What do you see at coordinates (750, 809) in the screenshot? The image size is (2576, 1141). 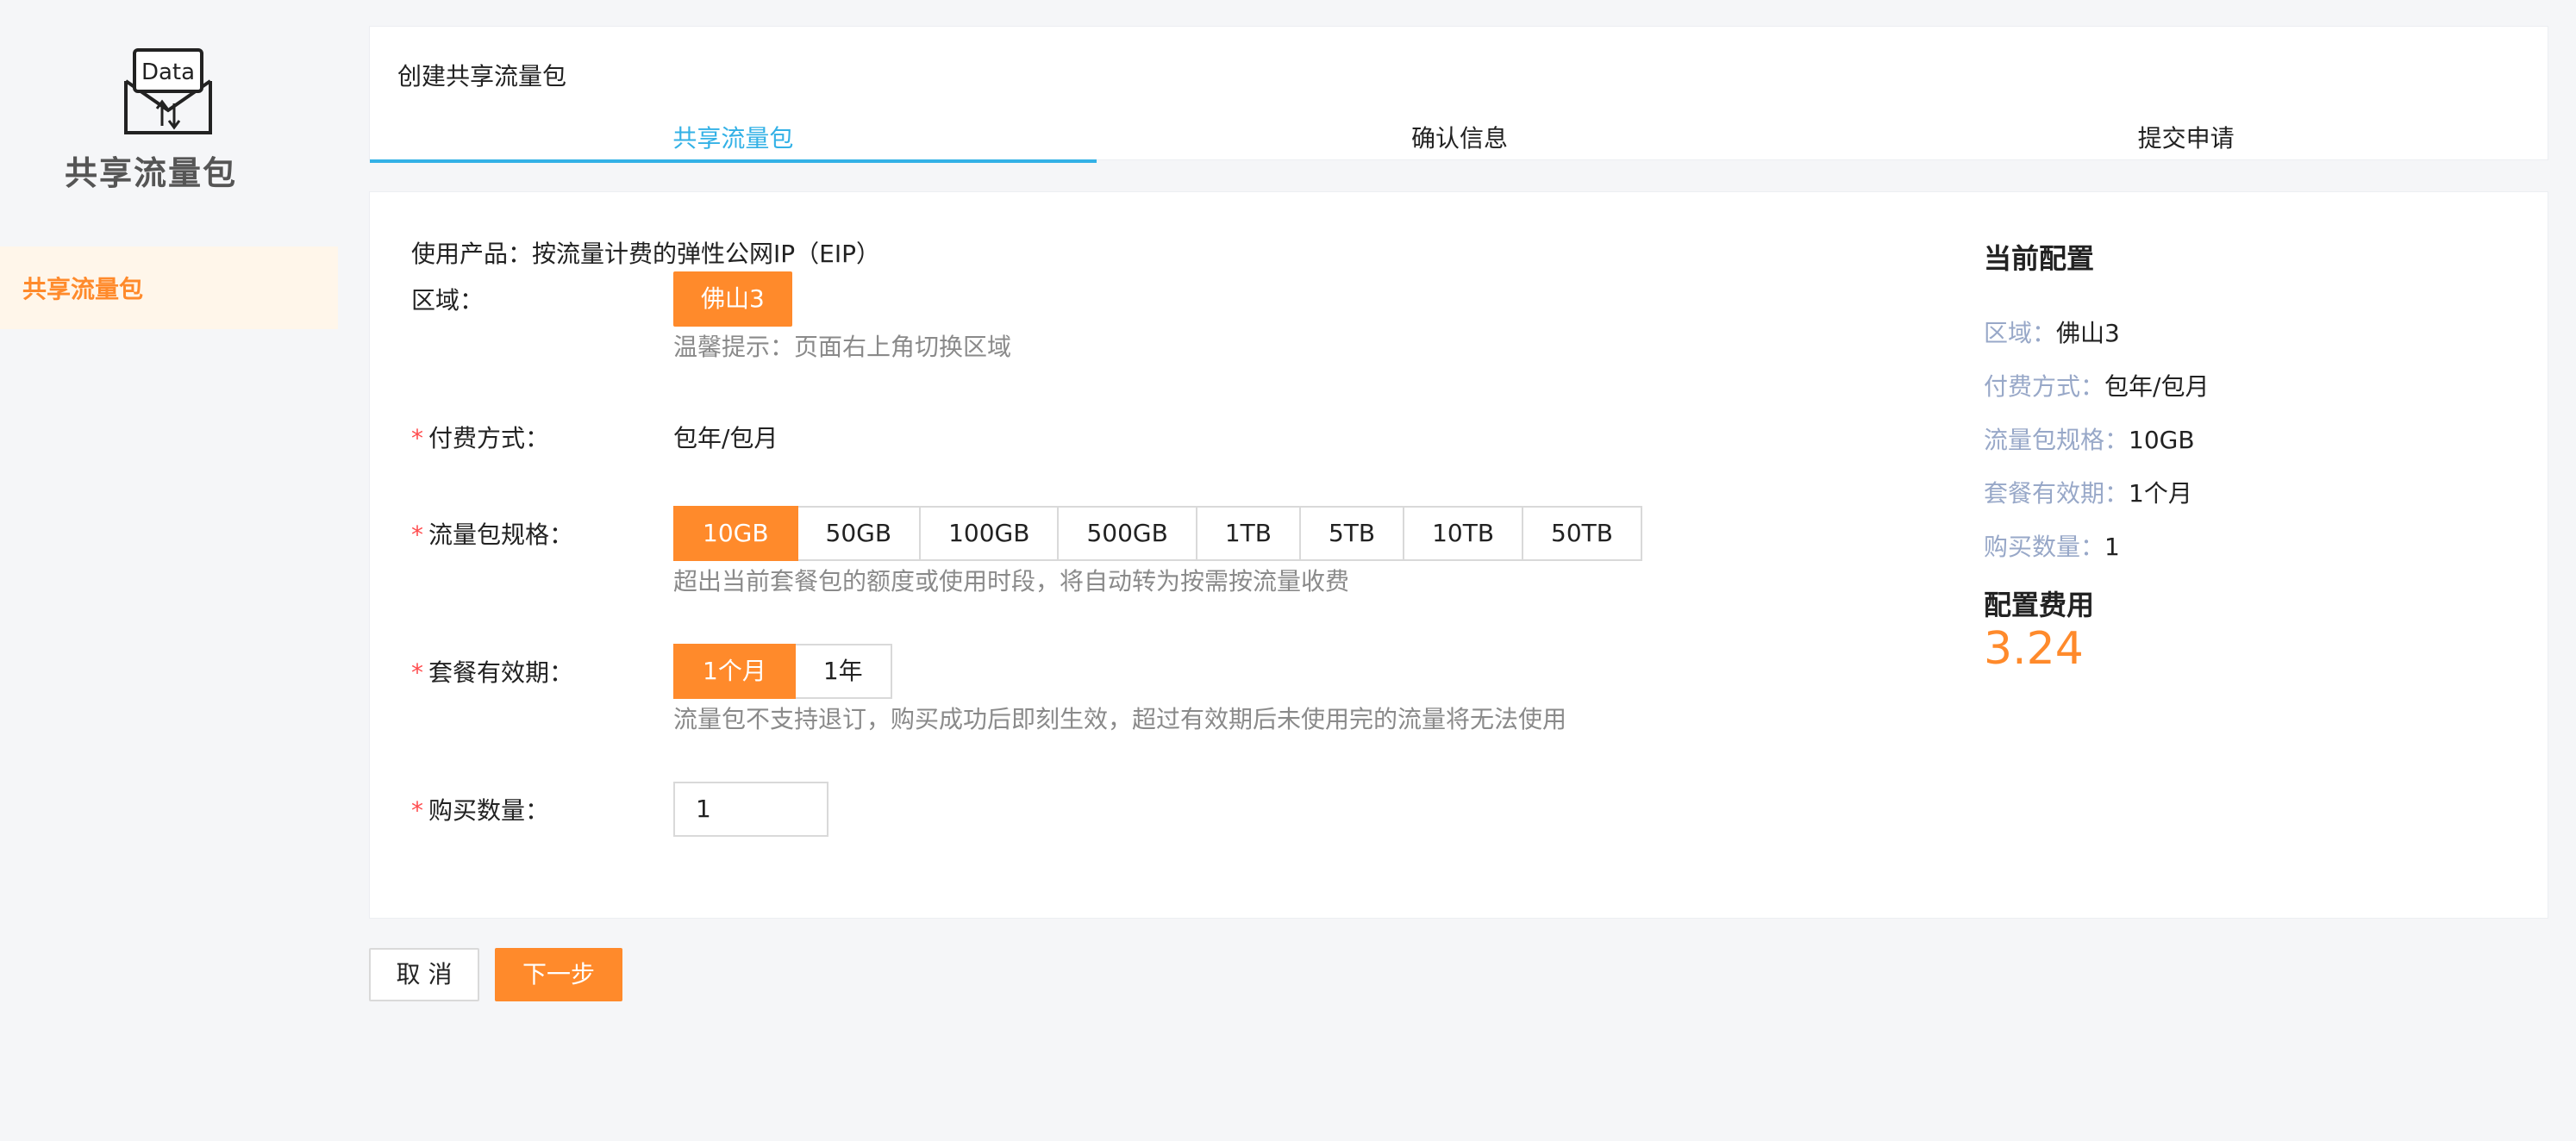 I see `quantity-input: 1` at bounding box center [750, 809].